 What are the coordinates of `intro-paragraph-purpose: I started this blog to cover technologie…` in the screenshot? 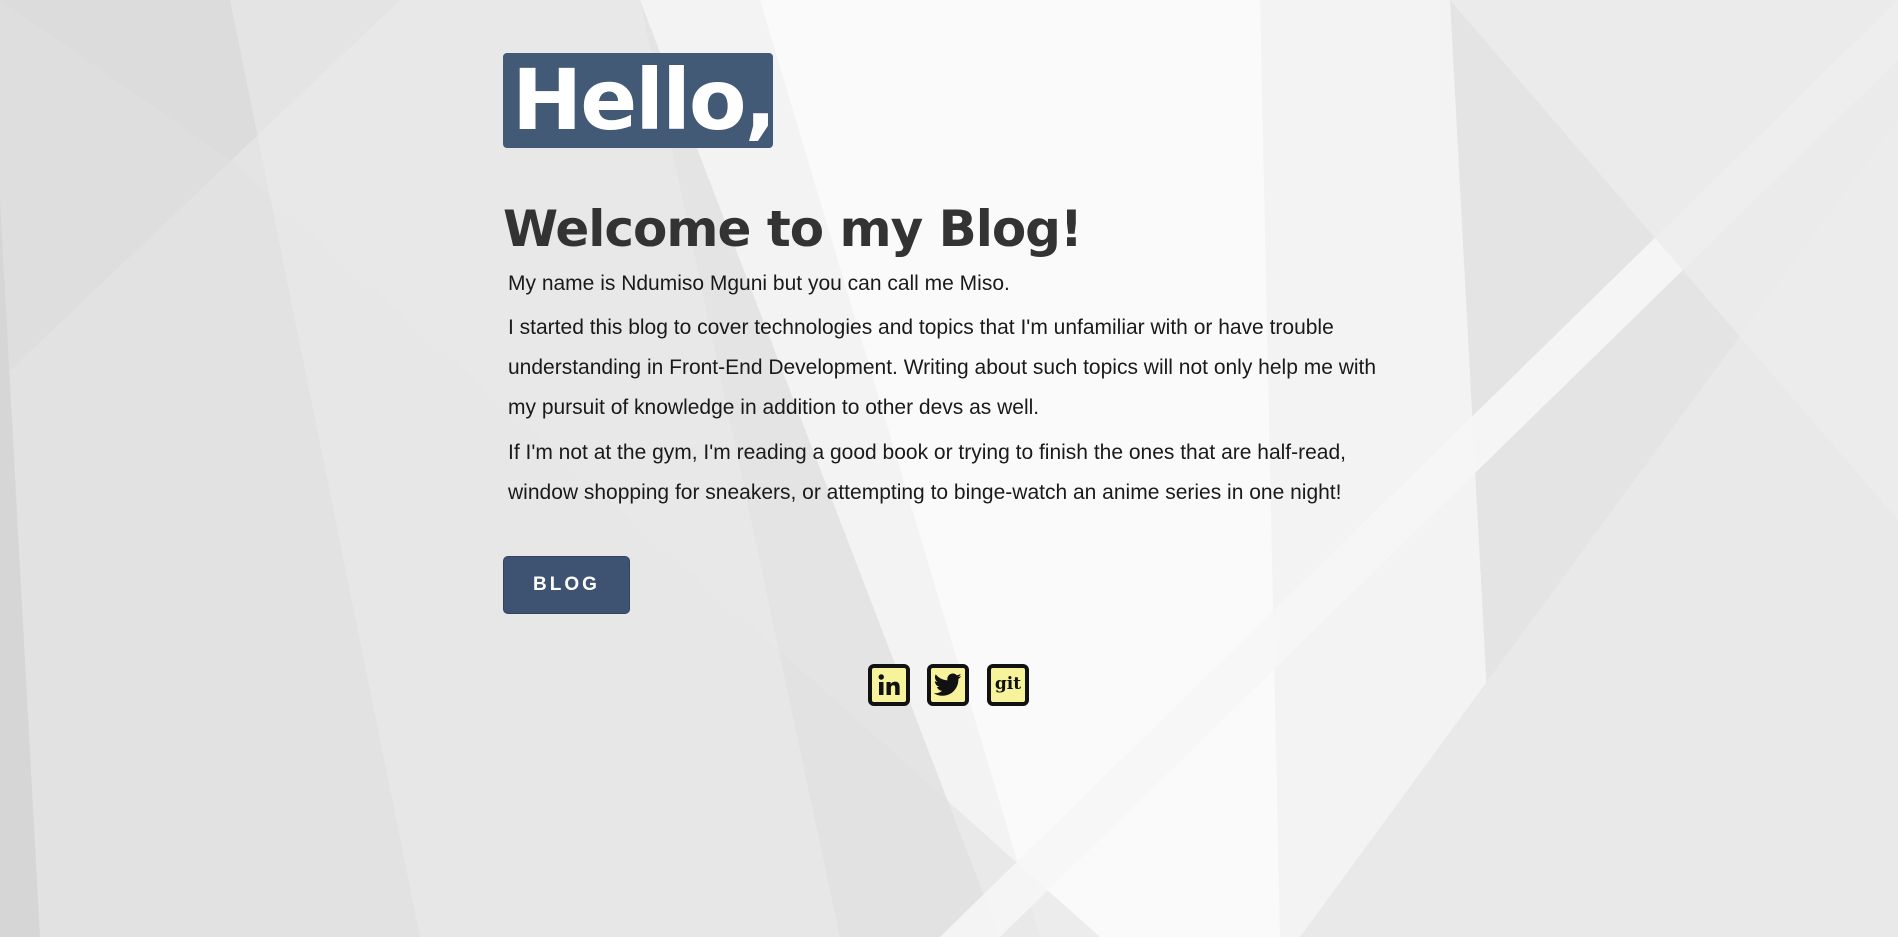 It's located at (942, 367).